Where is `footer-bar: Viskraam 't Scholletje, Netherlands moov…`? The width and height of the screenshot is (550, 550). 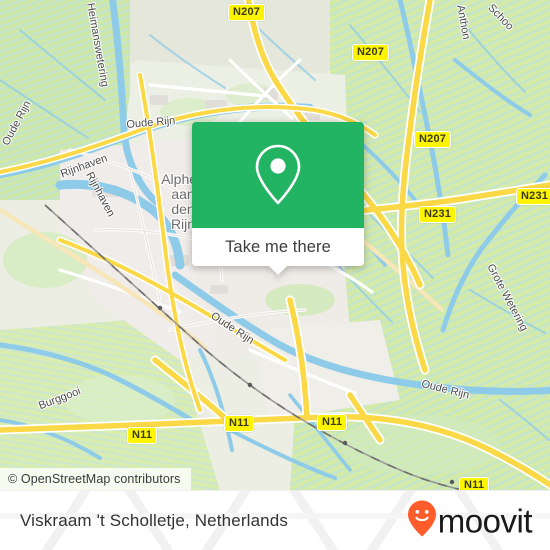
footer-bar: Viskraam 't Scholletje, Netherlands moov… is located at coordinates (275, 520).